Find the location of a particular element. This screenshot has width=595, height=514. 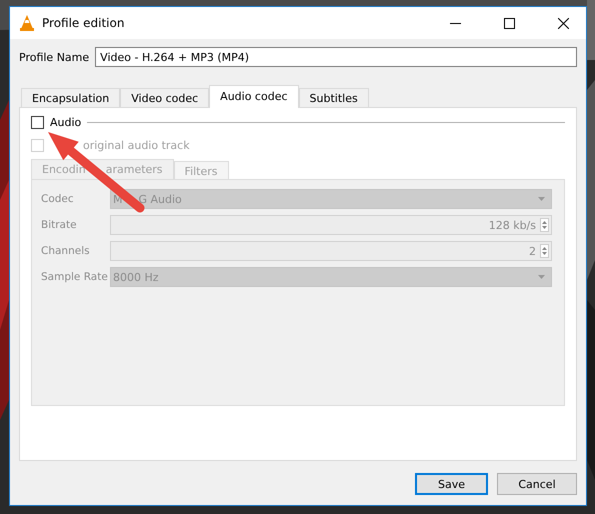

field-label: Codec is located at coordinates (58, 199).